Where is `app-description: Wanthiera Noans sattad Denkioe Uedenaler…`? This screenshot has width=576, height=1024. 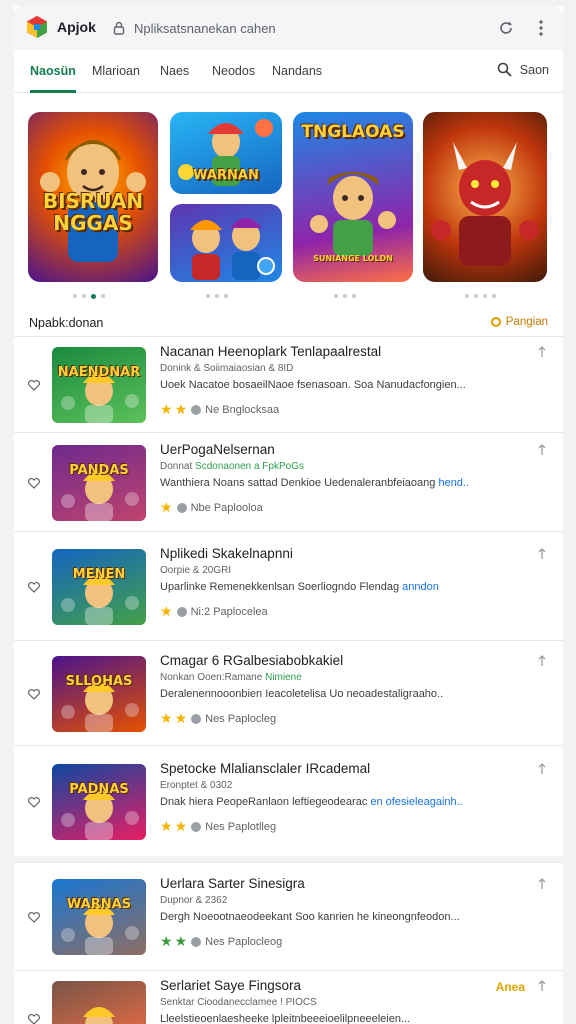
app-description: Wanthiera Noans sattad Denkioe Uedenaler… is located at coordinates (314, 483).